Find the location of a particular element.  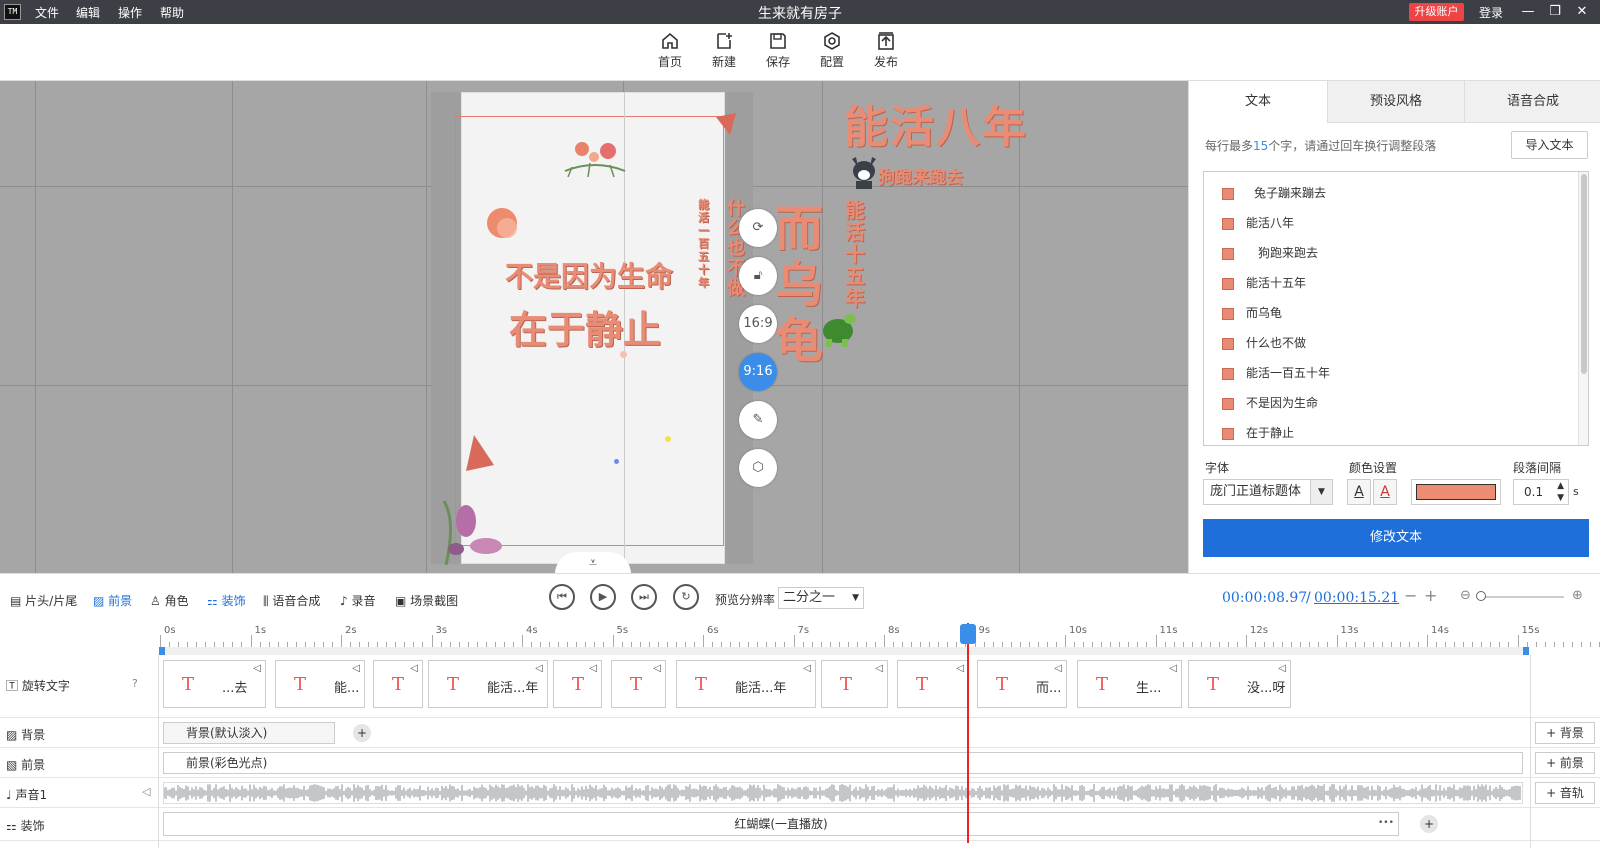

minus-icon: − is located at coordinates (1410, 595).